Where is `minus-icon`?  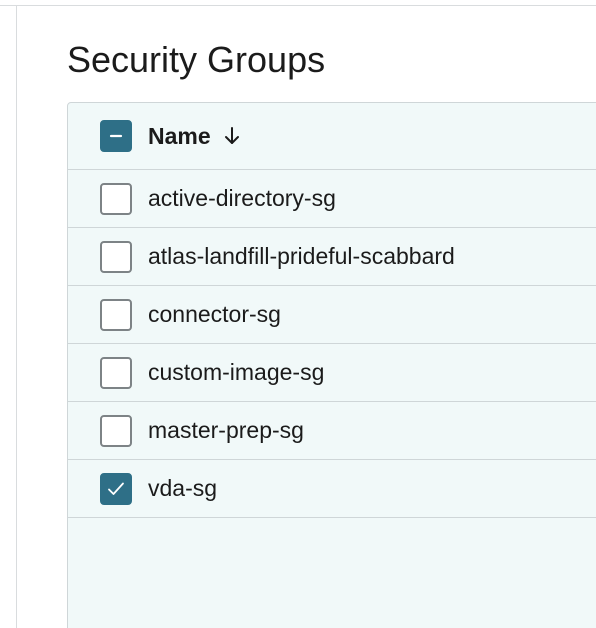
minus-icon is located at coordinates (116, 136).